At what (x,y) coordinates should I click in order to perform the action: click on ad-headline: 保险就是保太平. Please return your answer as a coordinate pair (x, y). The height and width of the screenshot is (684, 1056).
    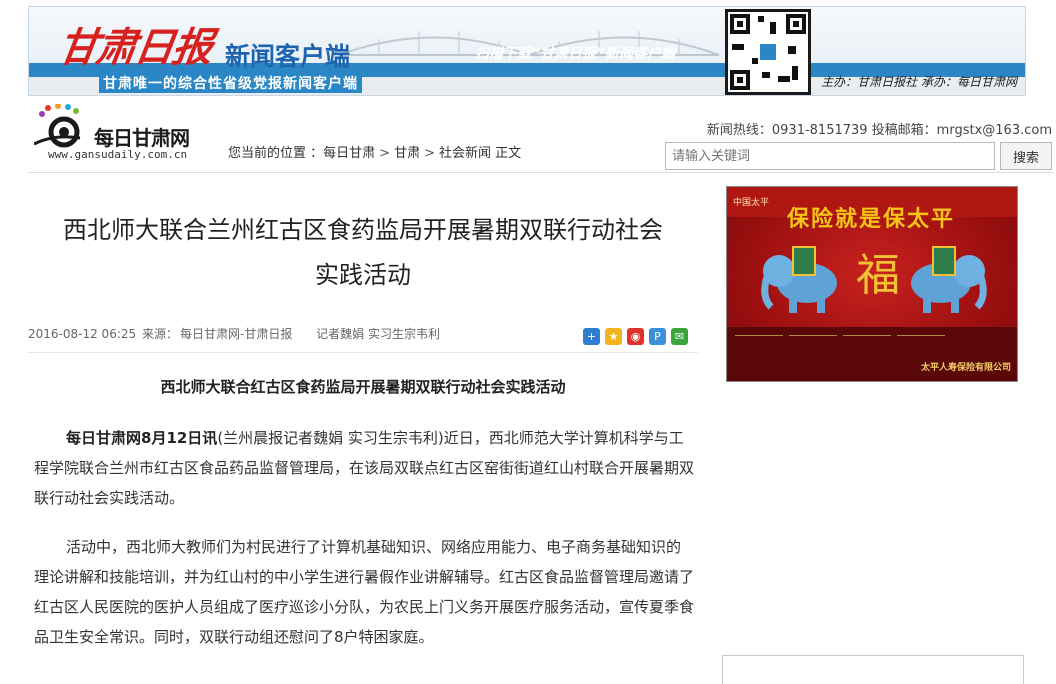
    Looking at the image, I should click on (871, 219).